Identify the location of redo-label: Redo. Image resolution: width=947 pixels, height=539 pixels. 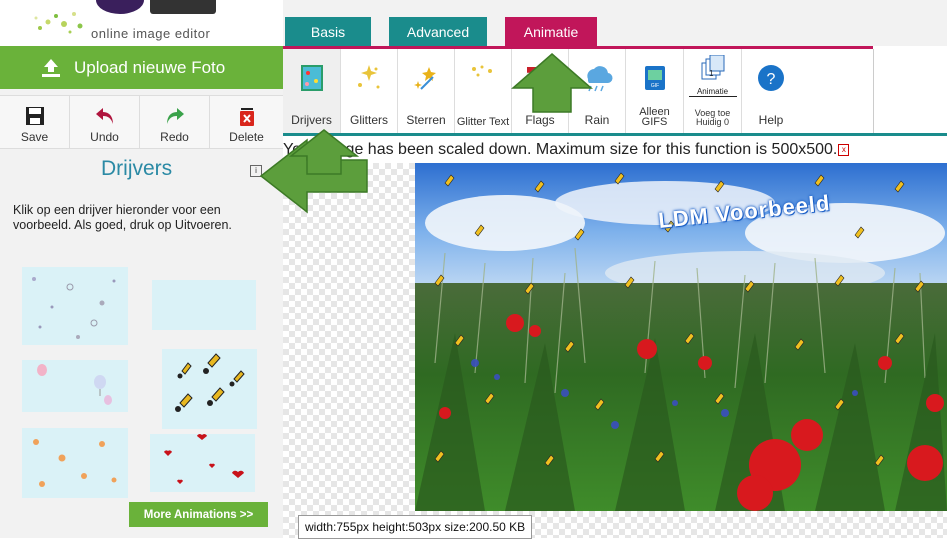
(174, 137).